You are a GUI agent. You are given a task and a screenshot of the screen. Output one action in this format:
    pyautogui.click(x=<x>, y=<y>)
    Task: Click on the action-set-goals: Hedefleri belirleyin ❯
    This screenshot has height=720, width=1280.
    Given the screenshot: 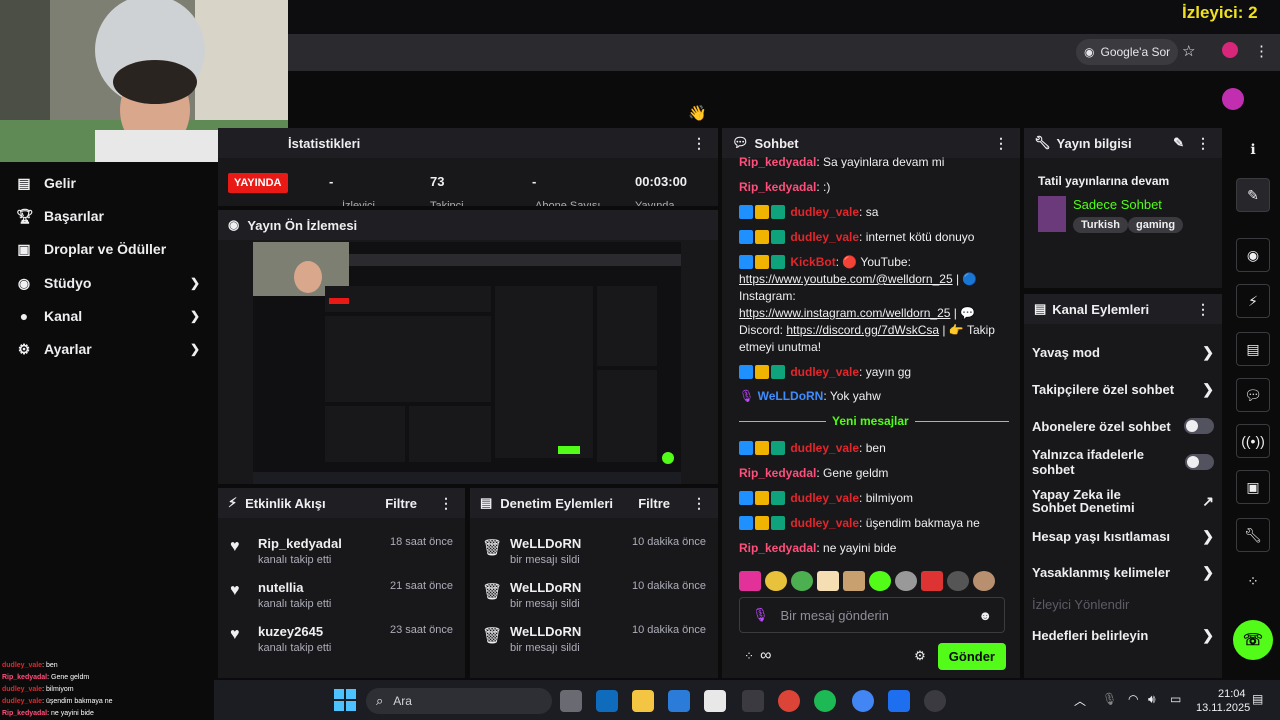 What is the action you would take?
    pyautogui.click(x=1123, y=635)
    